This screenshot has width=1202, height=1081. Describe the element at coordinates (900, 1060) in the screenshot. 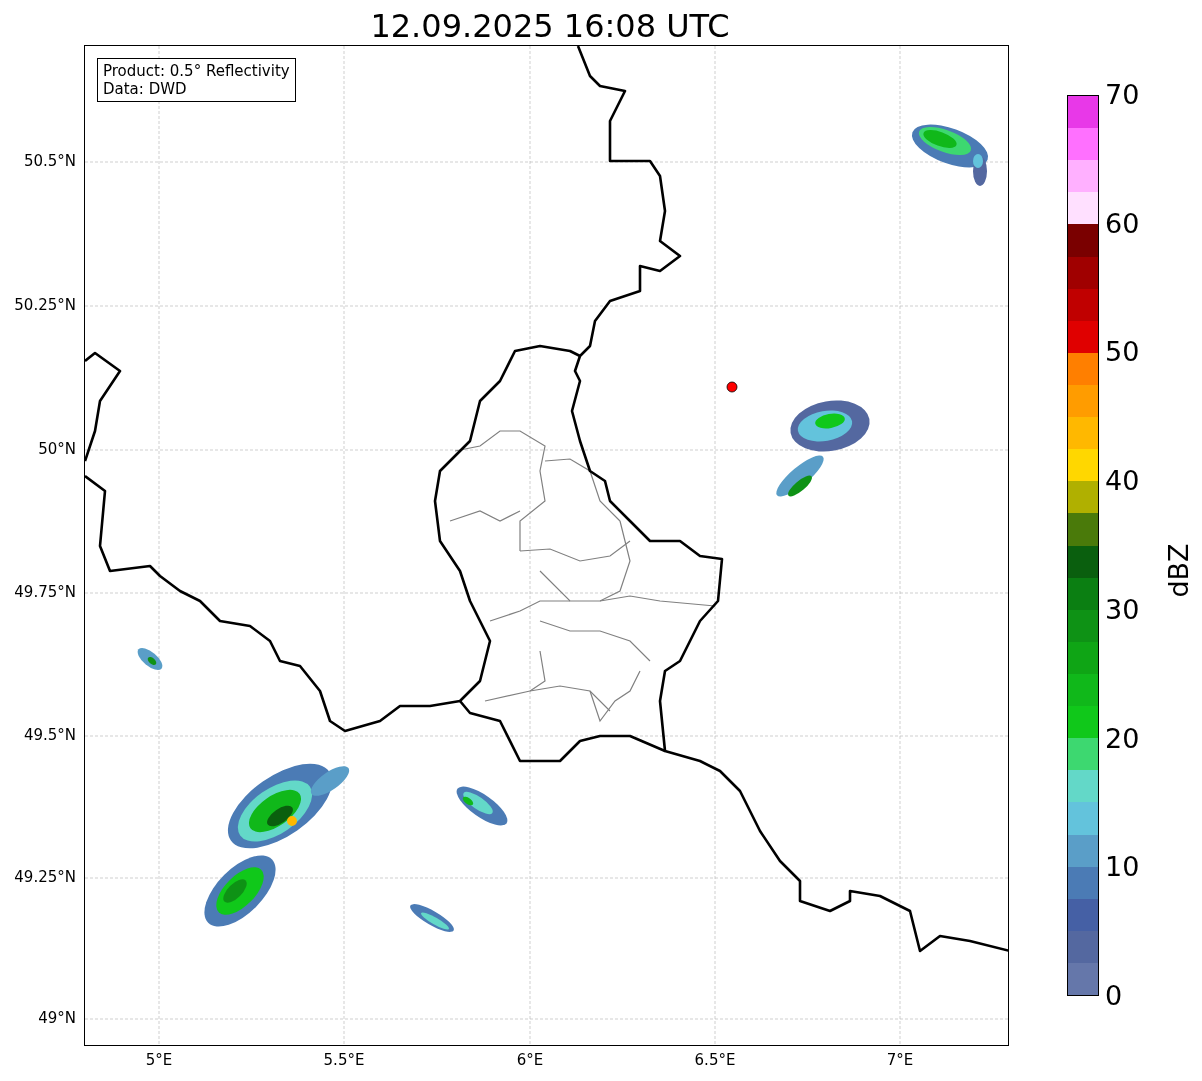

I see `longitude-label: 7°E` at that location.